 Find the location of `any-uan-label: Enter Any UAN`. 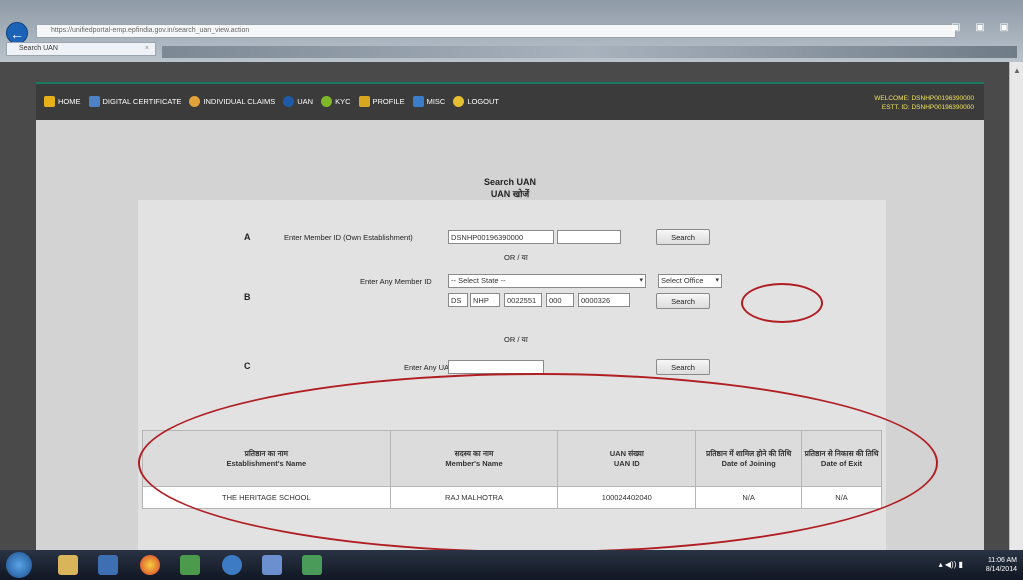

any-uan-label: Enter Any UAN is located at coordinates (429, 367).